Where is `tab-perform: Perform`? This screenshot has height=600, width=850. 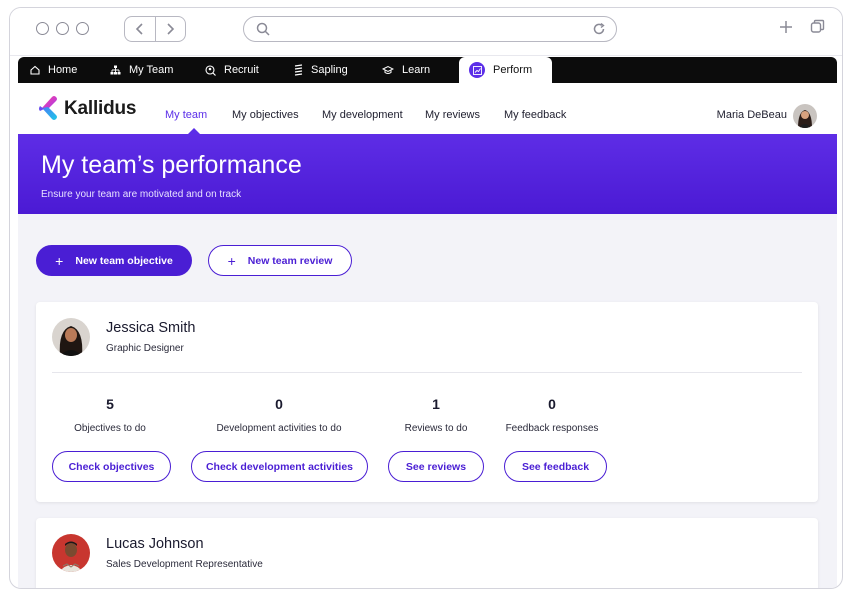 tab-perform: Perform is located at coordinates (506, 70).